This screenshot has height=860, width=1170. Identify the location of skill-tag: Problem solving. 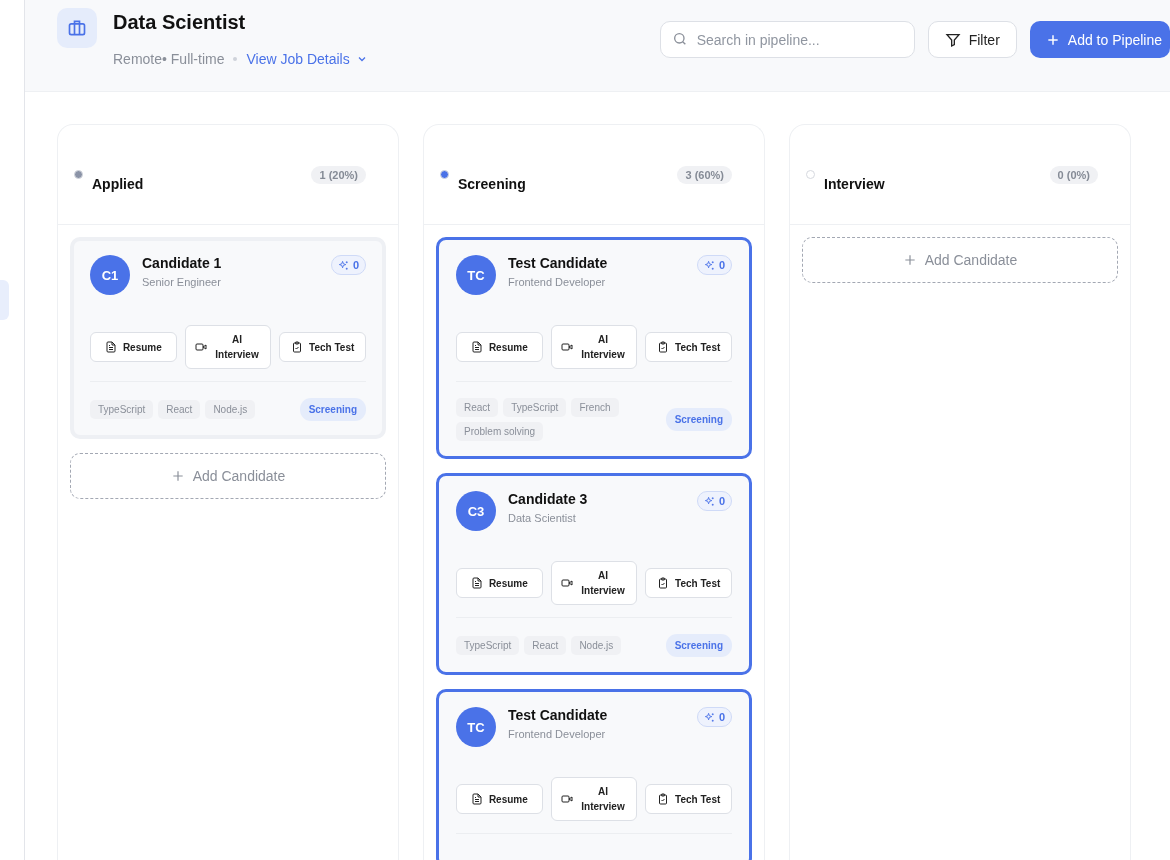
(500, 431).